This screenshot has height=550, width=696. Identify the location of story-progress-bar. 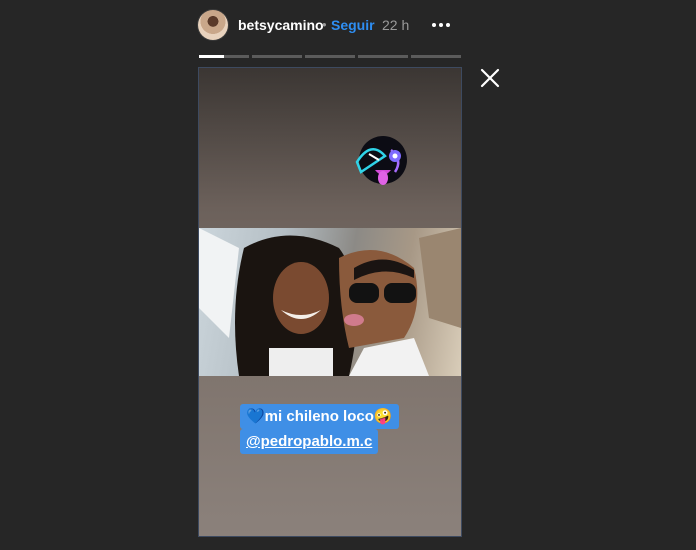
(330, 56).